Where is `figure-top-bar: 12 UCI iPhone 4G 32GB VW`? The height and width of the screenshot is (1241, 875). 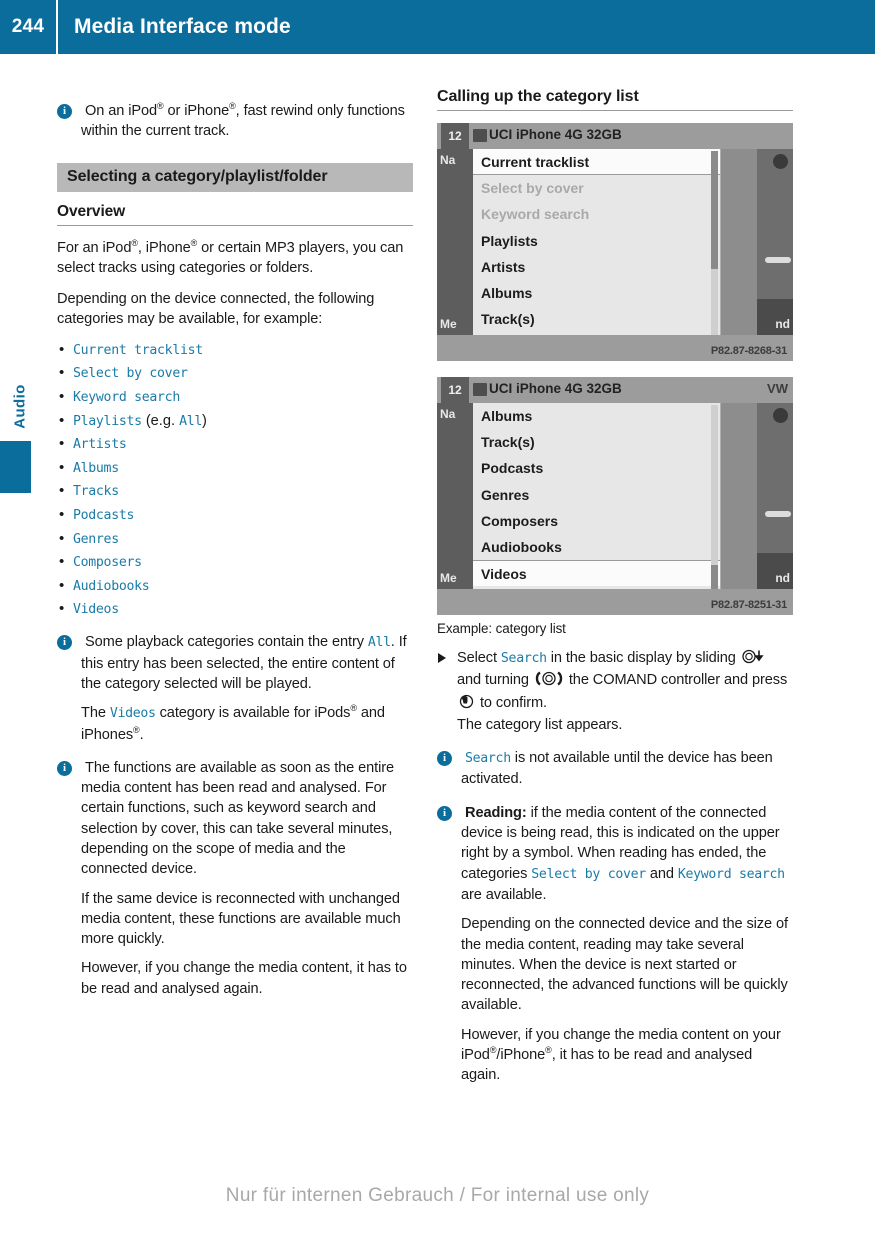 figure-top-bar: 12 UCI iPhone 4G 32GB VW is located at coordinates (615, 390).